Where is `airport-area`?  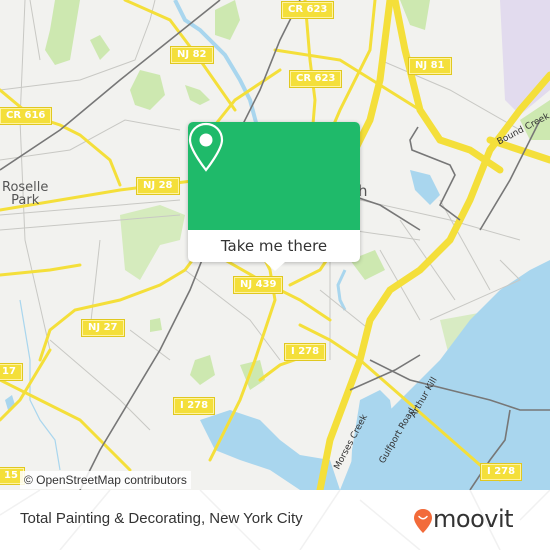
airport-area is located at coordinates (525, 57).